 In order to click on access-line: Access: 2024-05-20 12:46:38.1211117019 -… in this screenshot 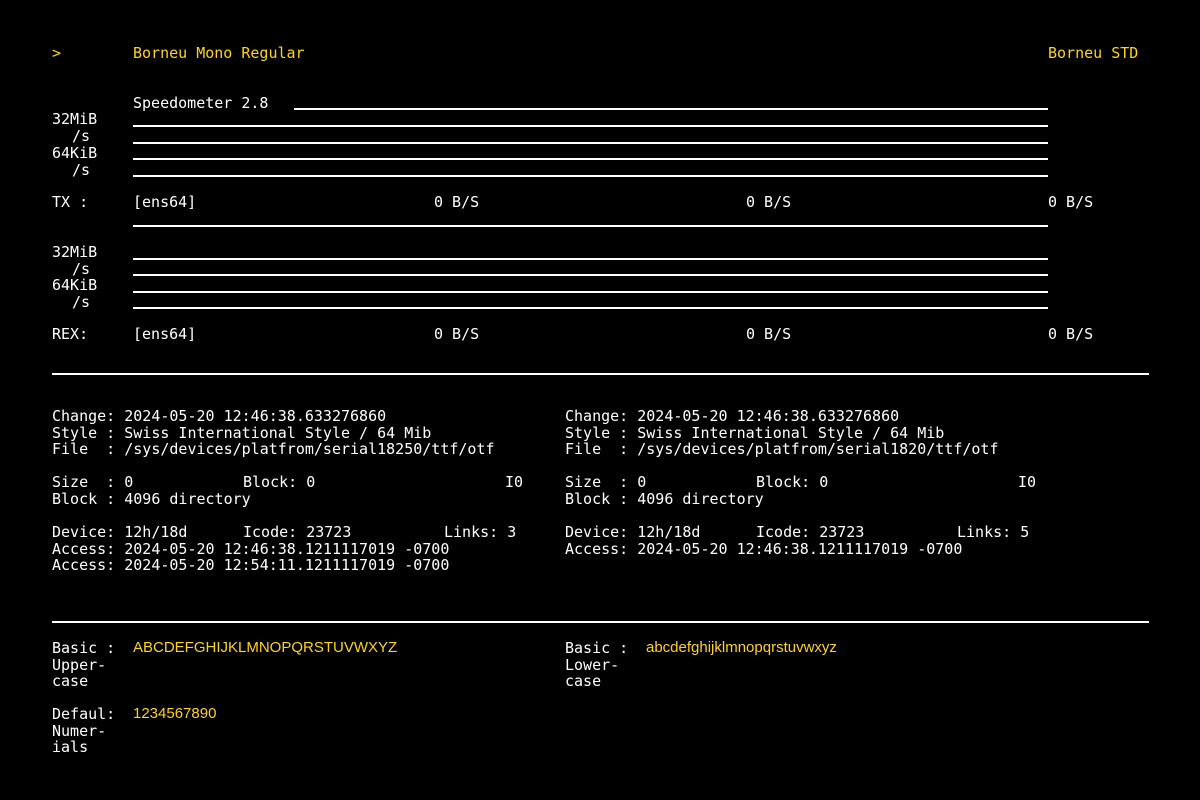, I will do `click(764, 549)`.